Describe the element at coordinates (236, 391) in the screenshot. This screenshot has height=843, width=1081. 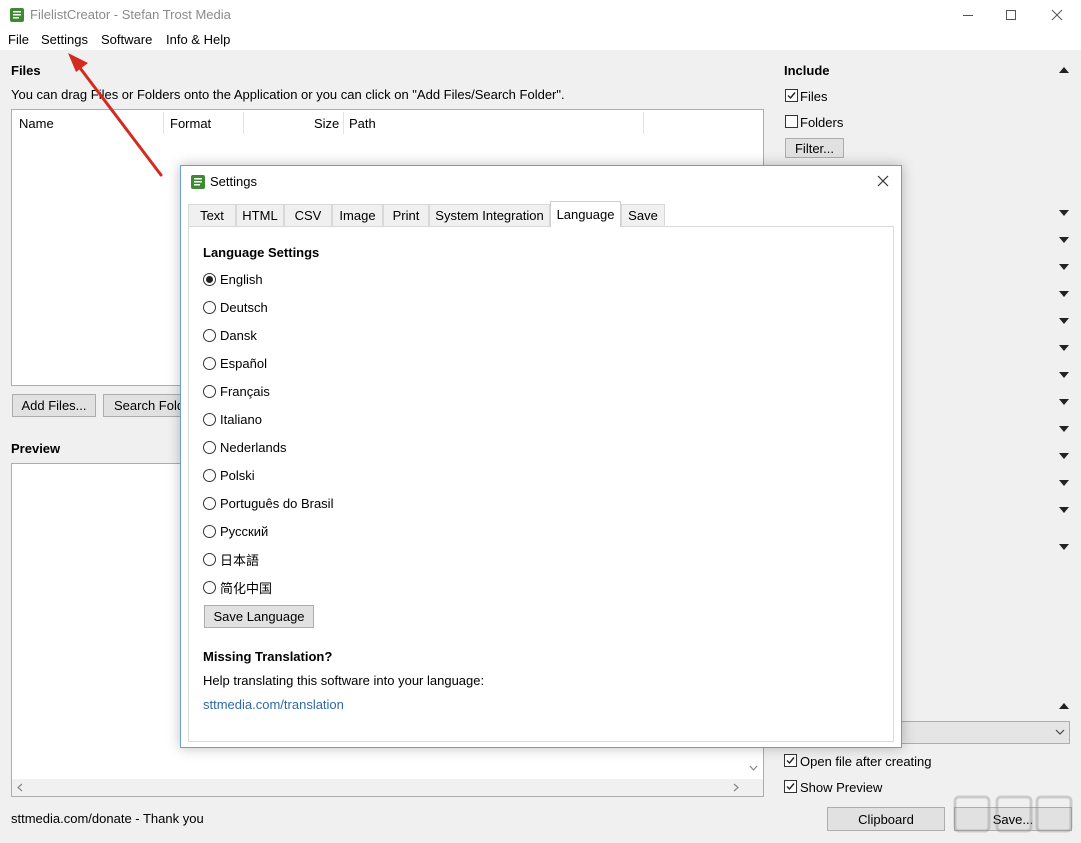
I see `language-option-francais: Français` at that location.